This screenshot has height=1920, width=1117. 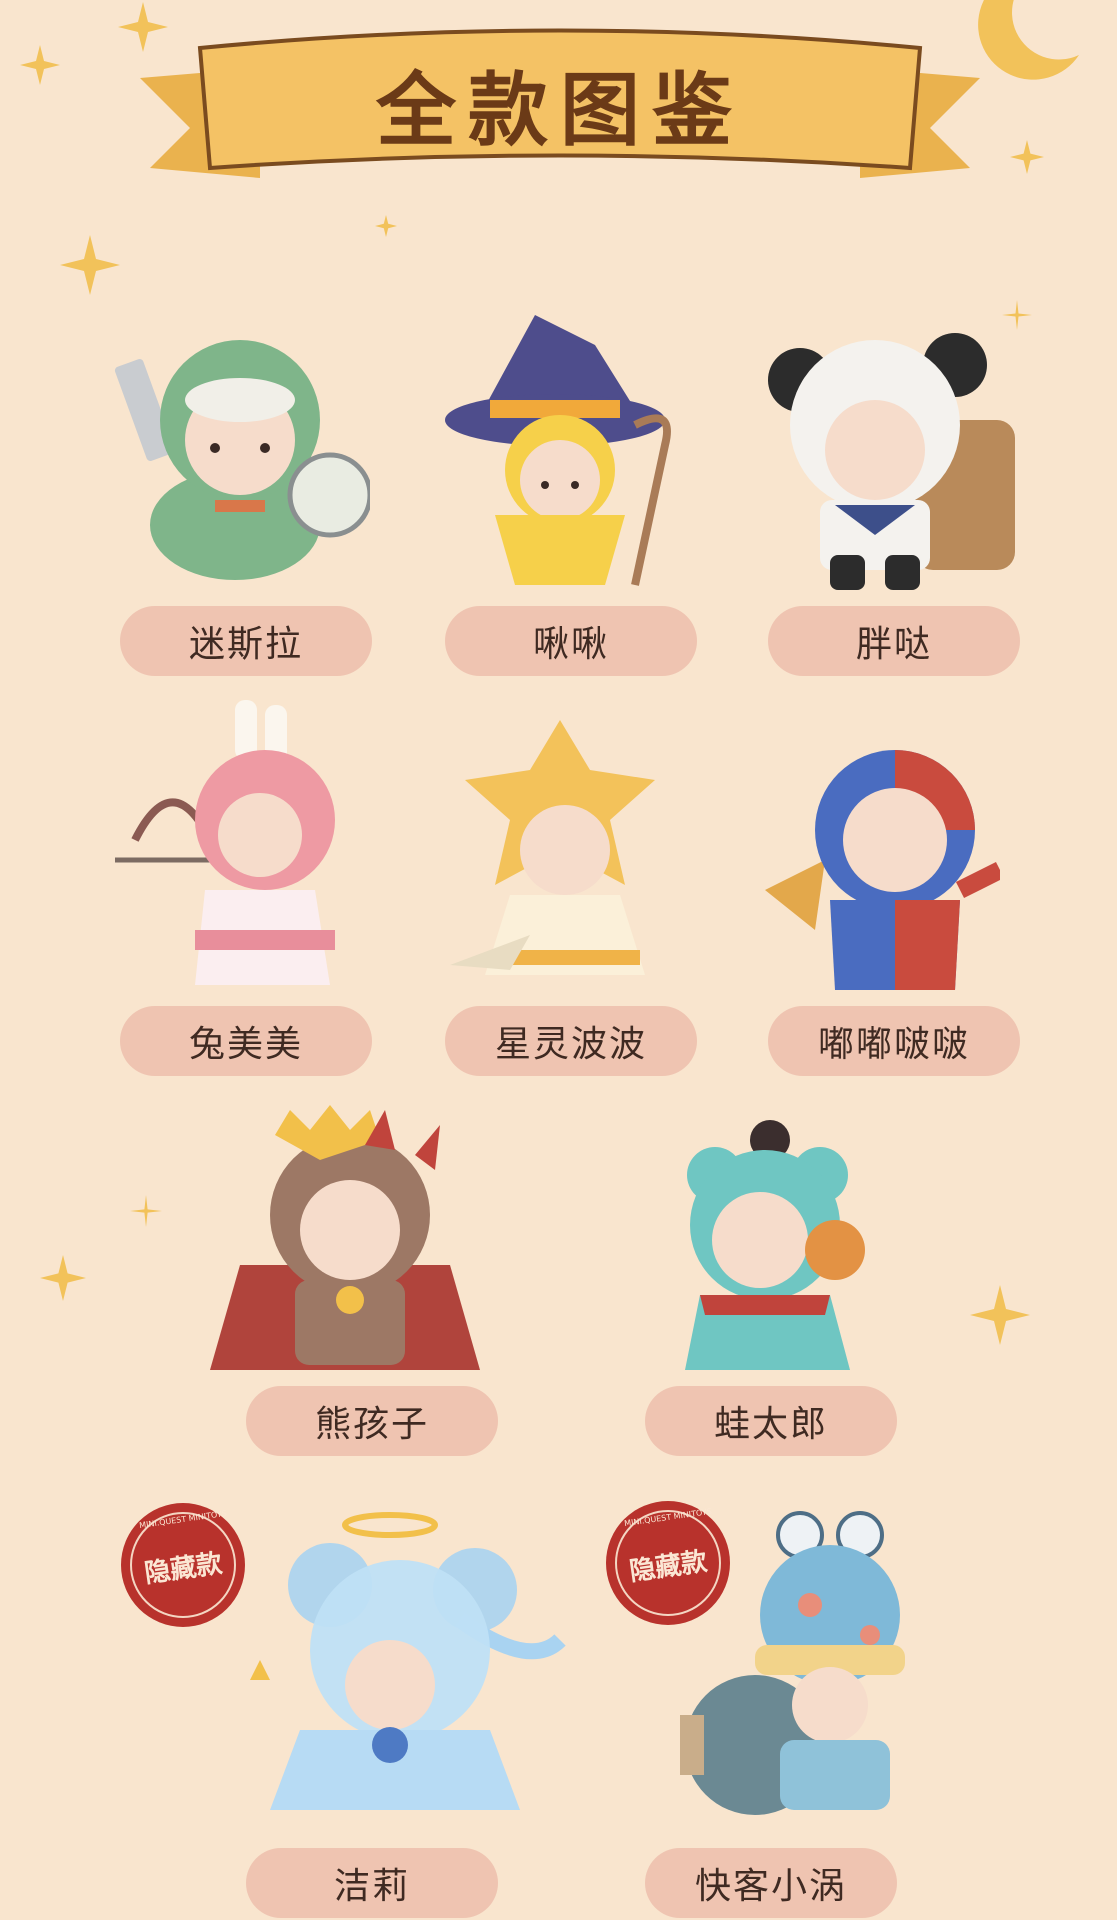 What do you see at coordinates (771, 1883) in the screenshot?
I see `character-label: 快客小涡` at bounding box center [771, 1883].